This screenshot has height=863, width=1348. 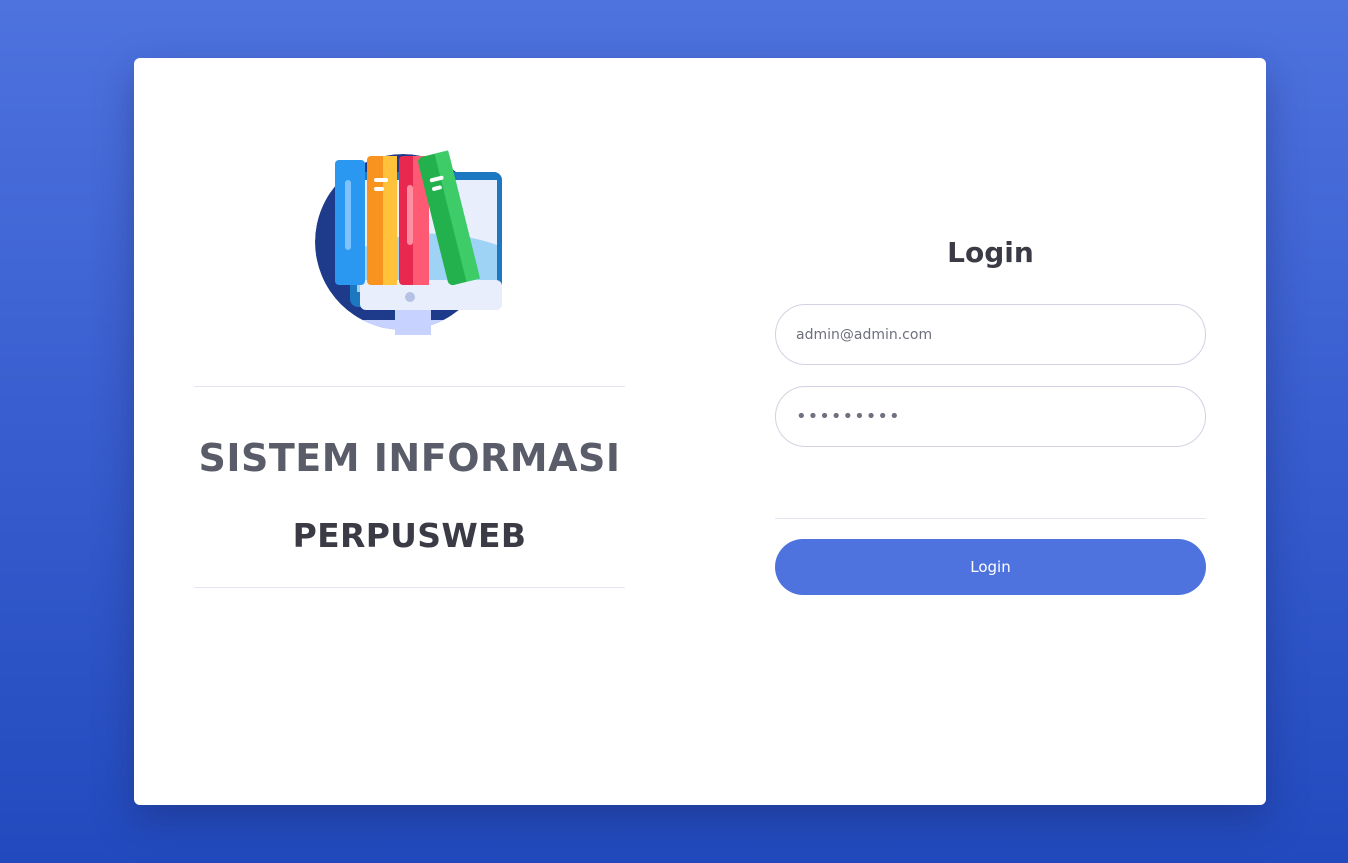 What do you see at coordinates (990, 334) in the screenshot?
I see `email-field` at bounding box center [990, 334].